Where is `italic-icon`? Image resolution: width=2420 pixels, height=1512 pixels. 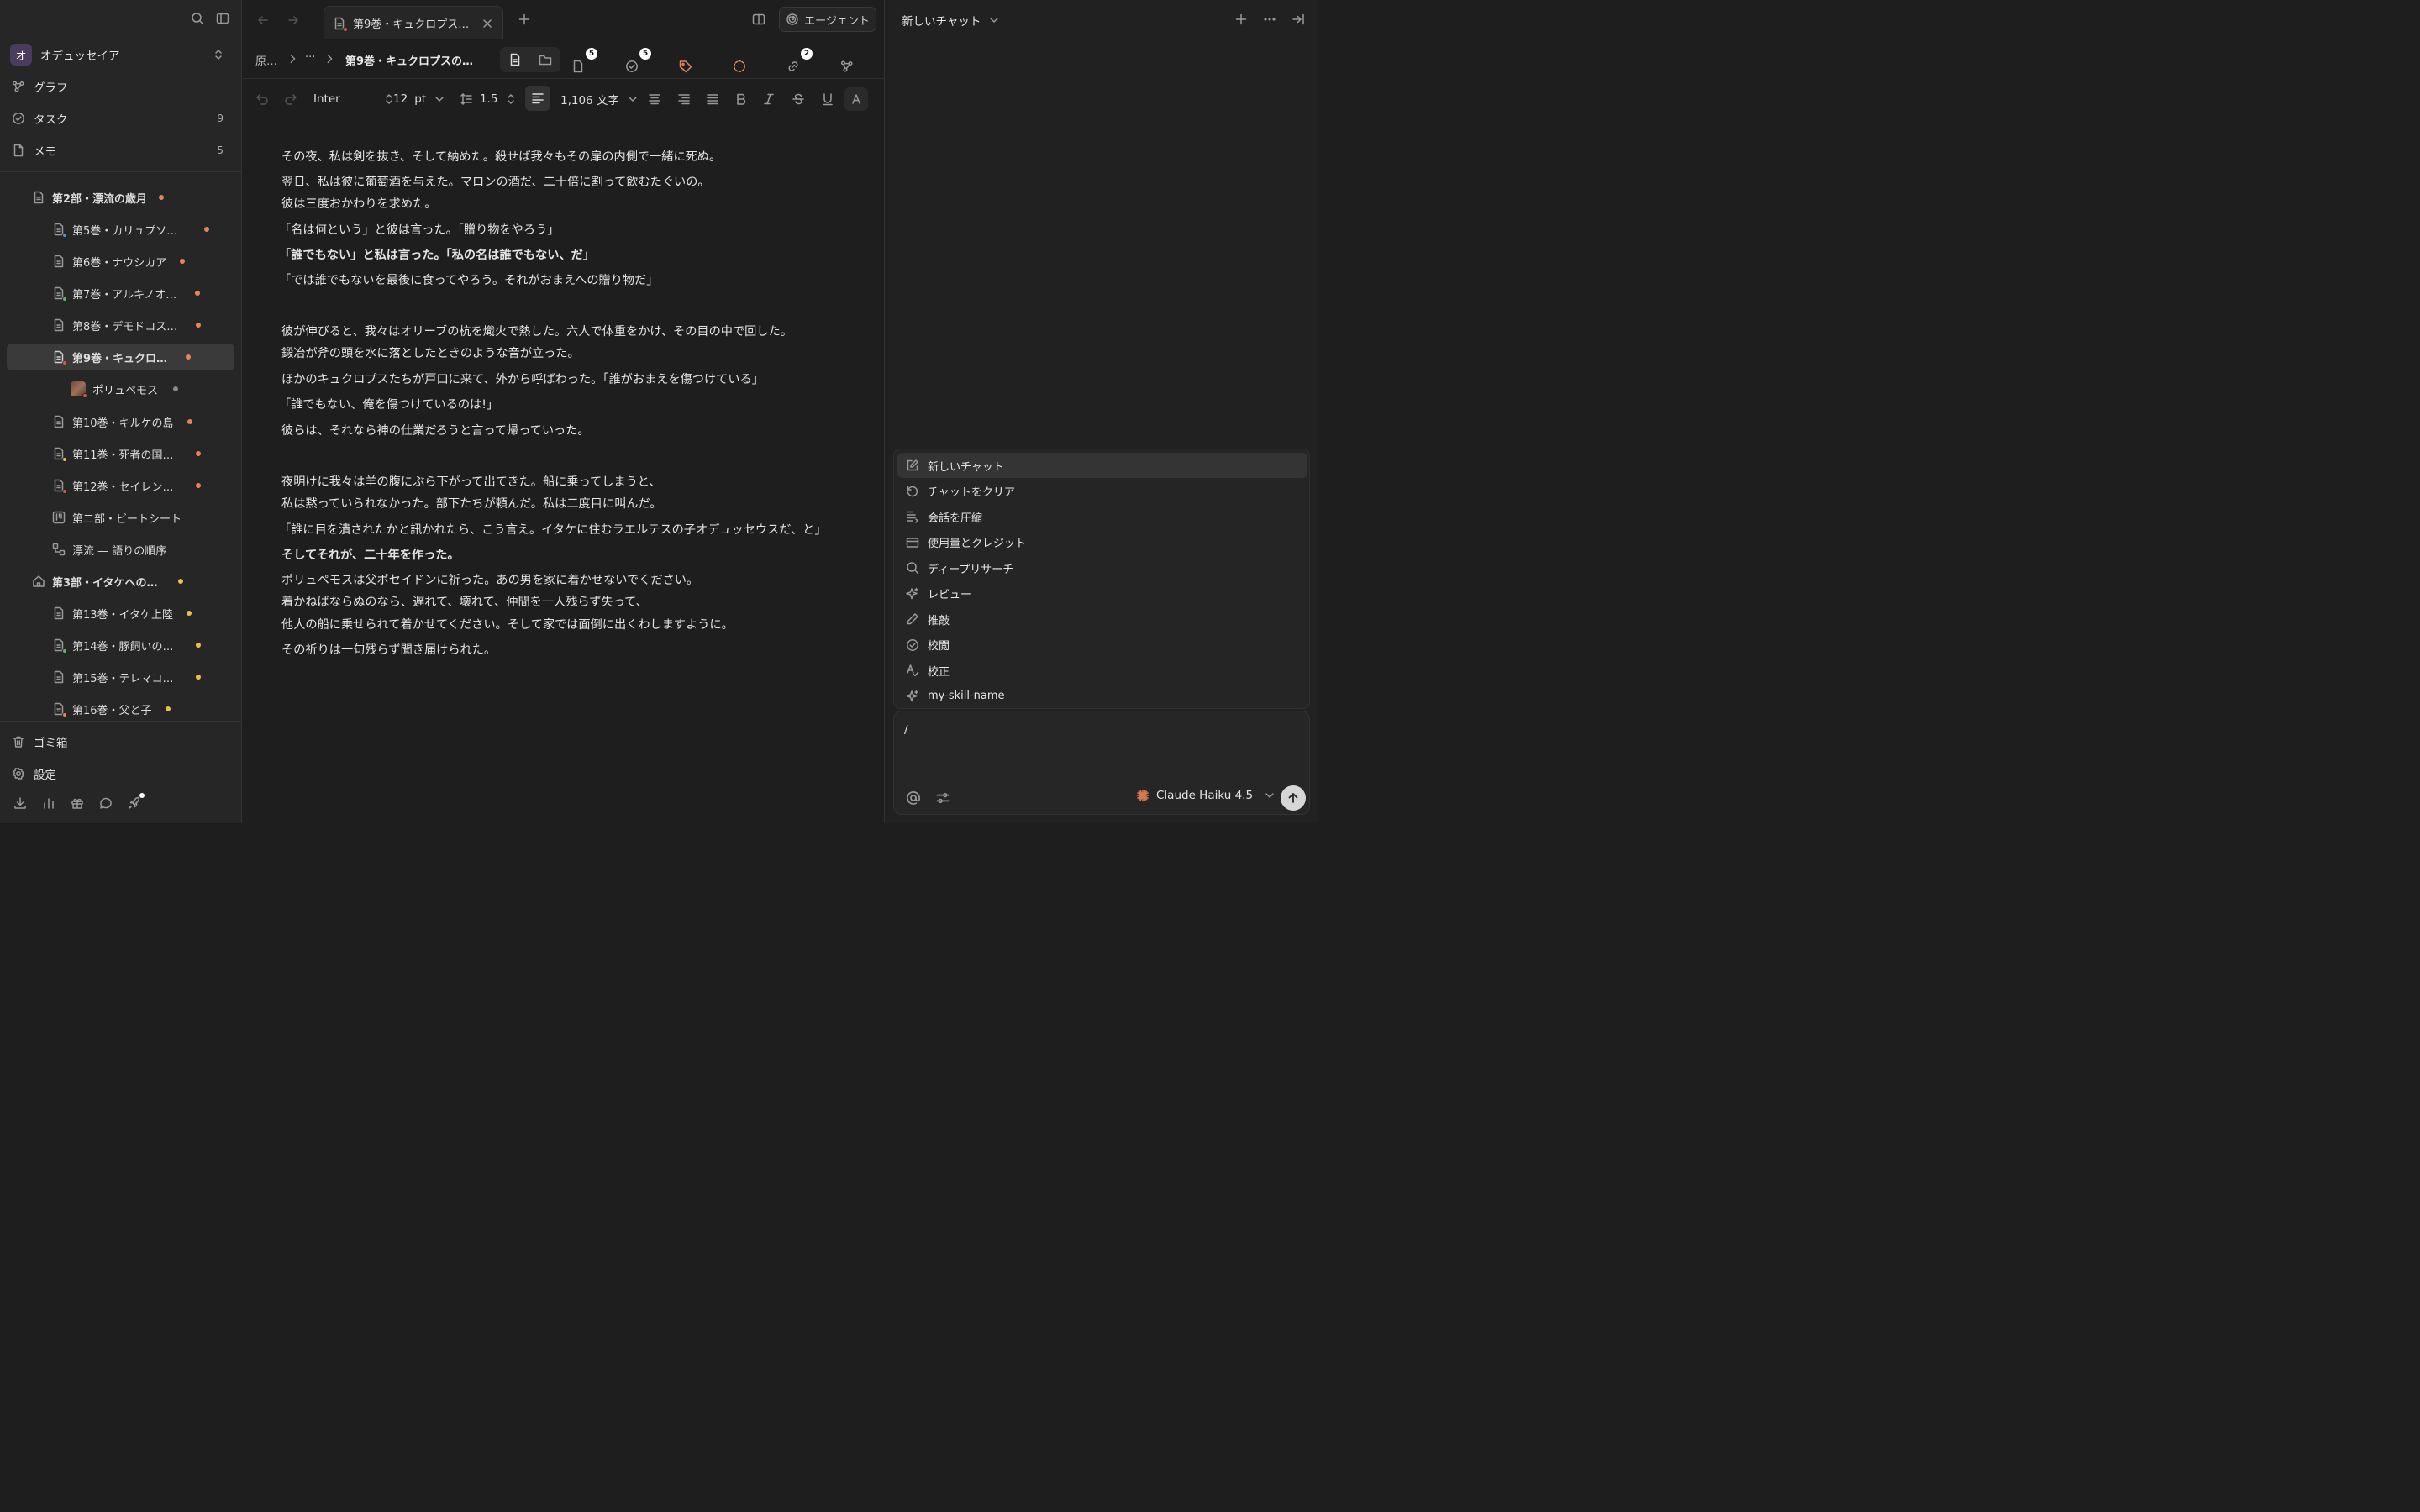
italic-icon is located at coordinates (769, 98).